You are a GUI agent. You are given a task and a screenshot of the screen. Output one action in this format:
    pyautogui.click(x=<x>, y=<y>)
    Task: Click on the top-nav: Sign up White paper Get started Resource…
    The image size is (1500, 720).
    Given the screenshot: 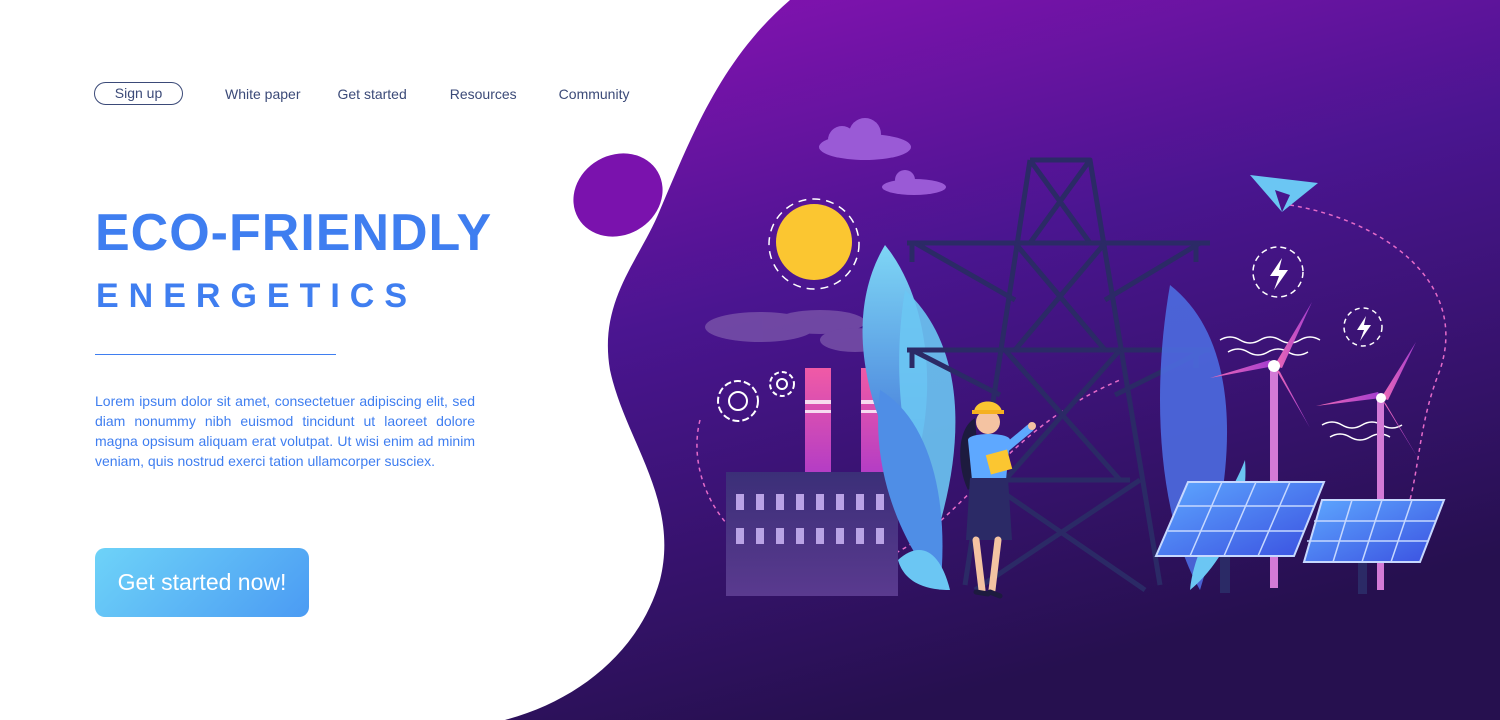 What is the action you would take?
    pyautogui.click(x=361, y=93)
    